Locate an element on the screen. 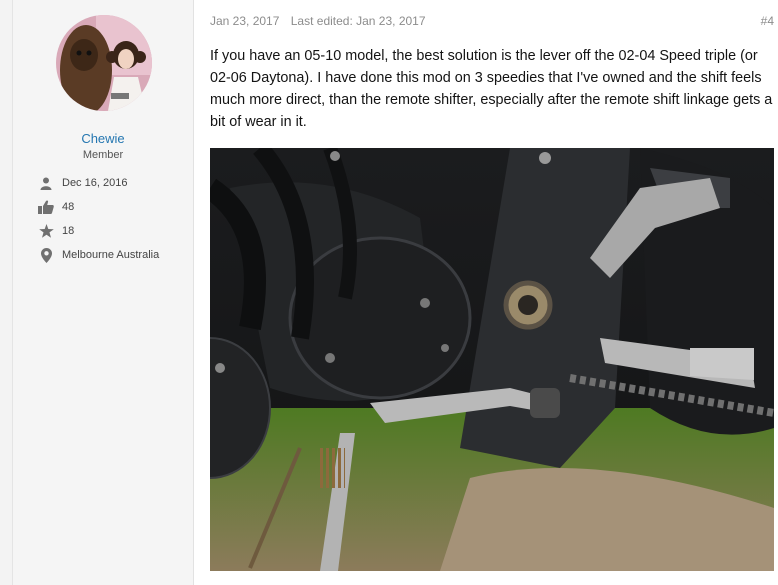 Image resolution: width=778 pixels, height=585 pixels. stat-joined-value: Dec 16, 2016 is located at coordinates (95, 183).